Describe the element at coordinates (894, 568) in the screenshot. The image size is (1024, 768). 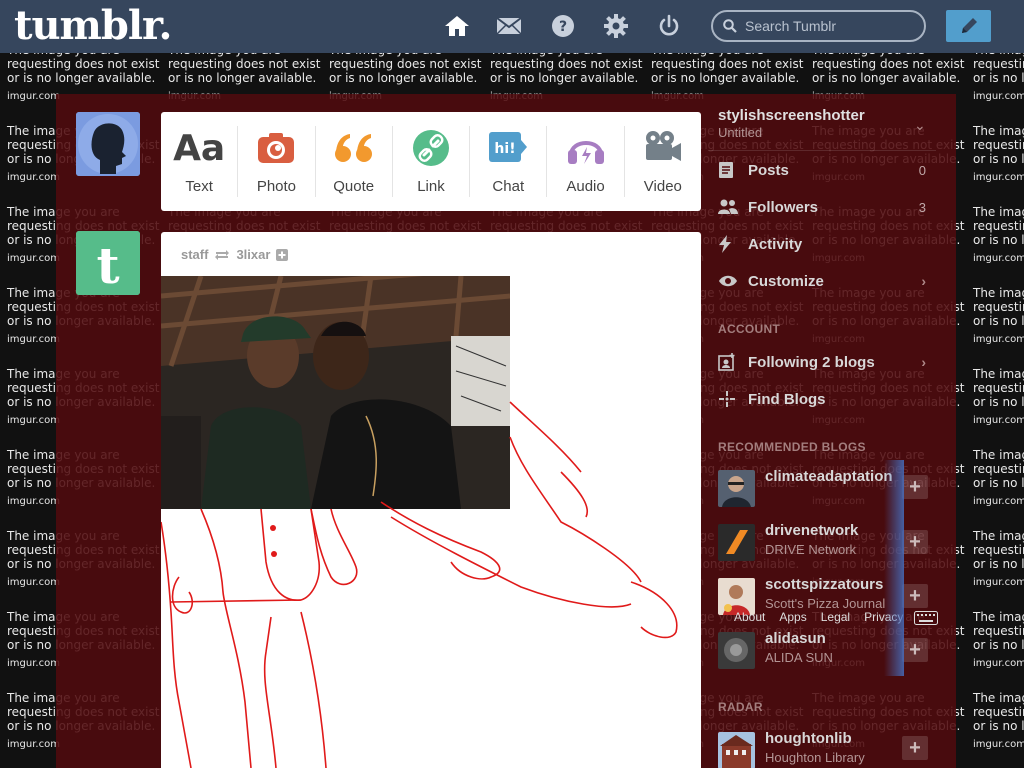
I see `sidebar-scrollbar` at that location.